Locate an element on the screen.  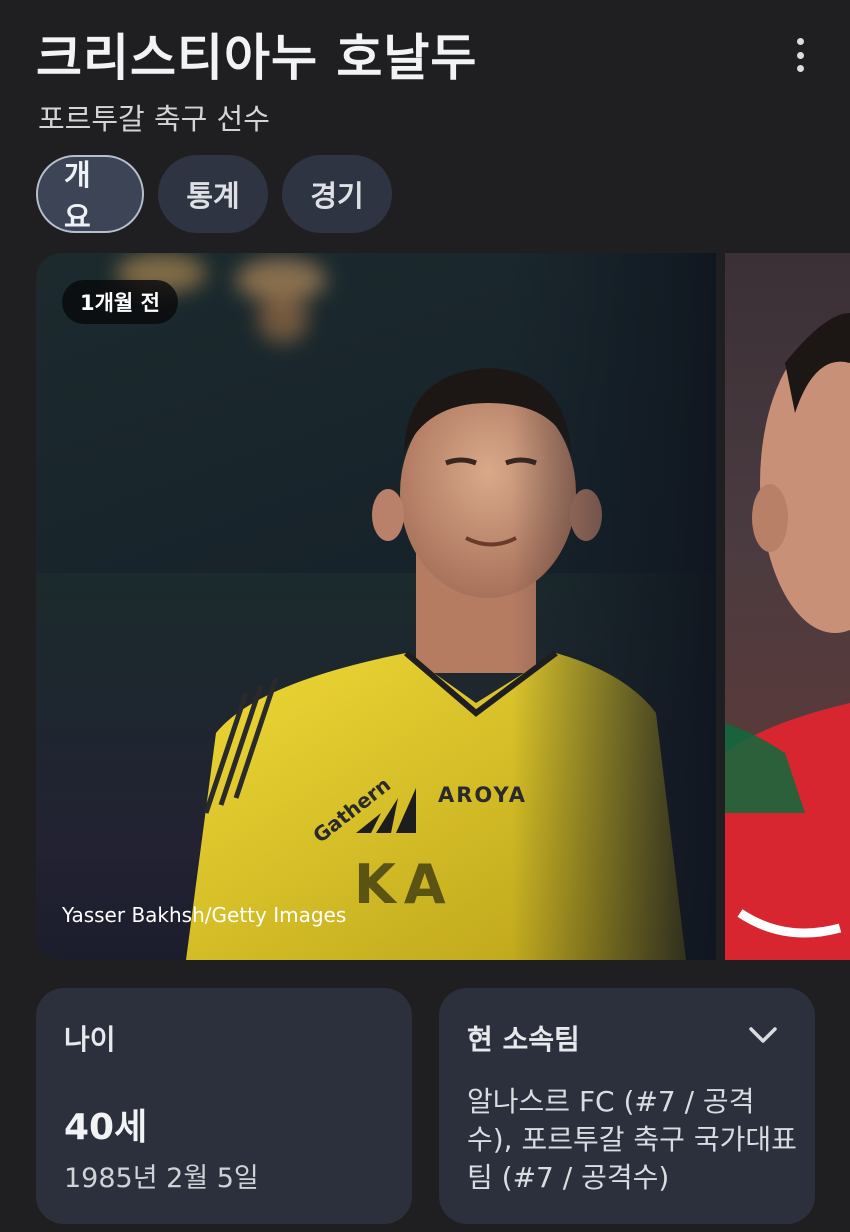
tab-bar: 개요 통계 경기 is located at coordinates (214, 194).